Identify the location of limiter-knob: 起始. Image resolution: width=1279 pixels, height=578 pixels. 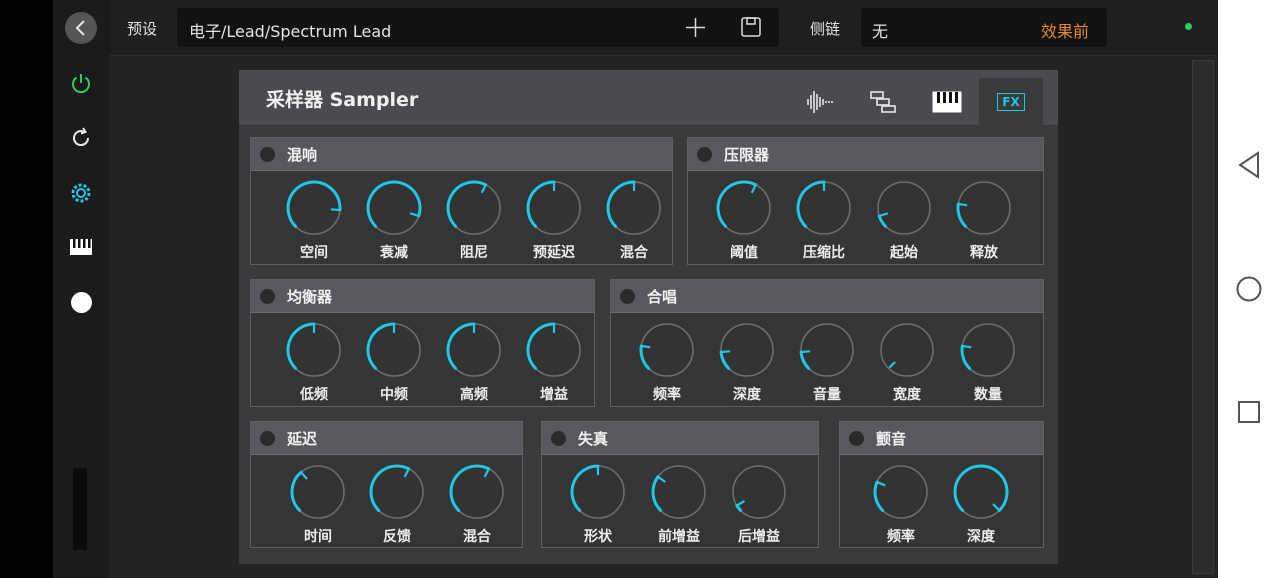
(904, 222).